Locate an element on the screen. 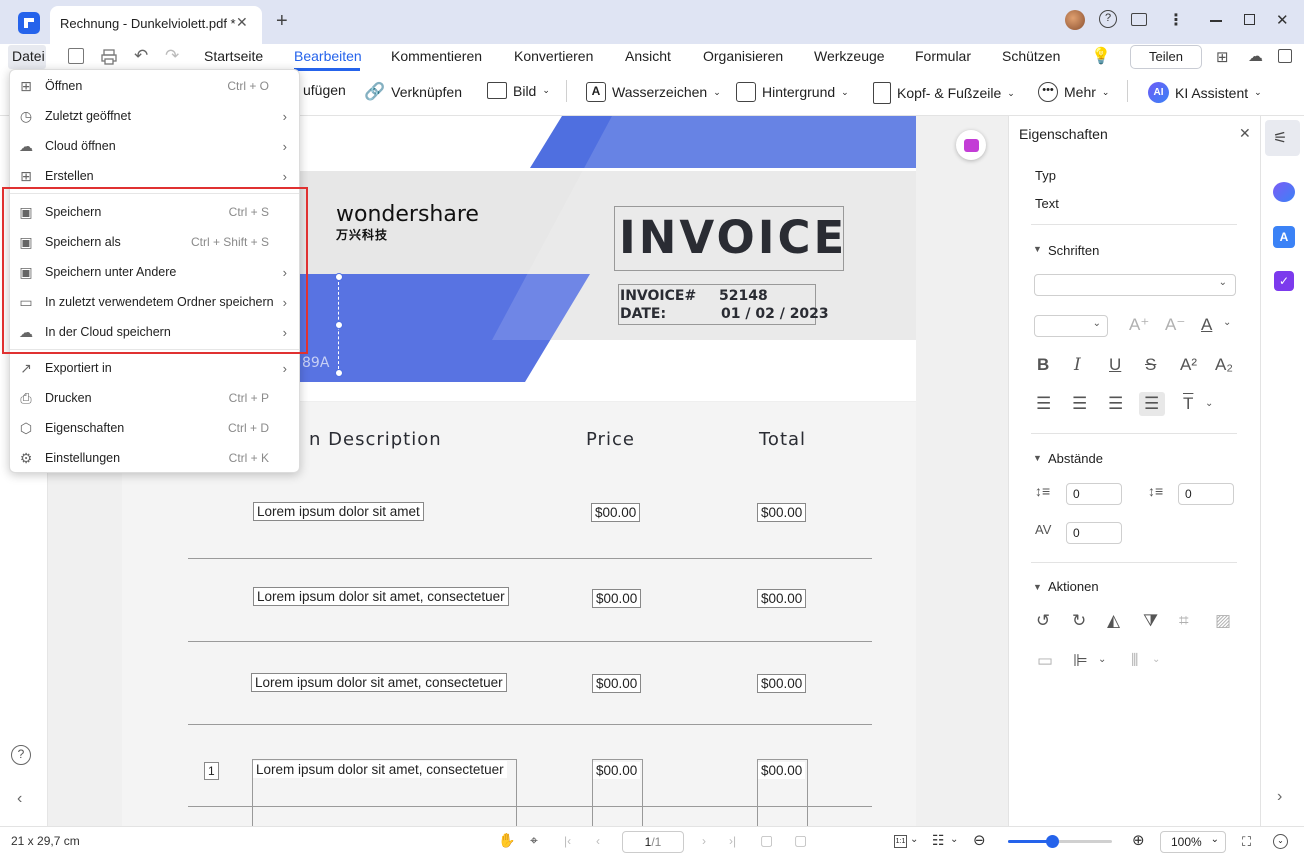 This screenshot has height=857, width=1304. tab-organisieren: Organisieren is located at coordinates (743, 56).